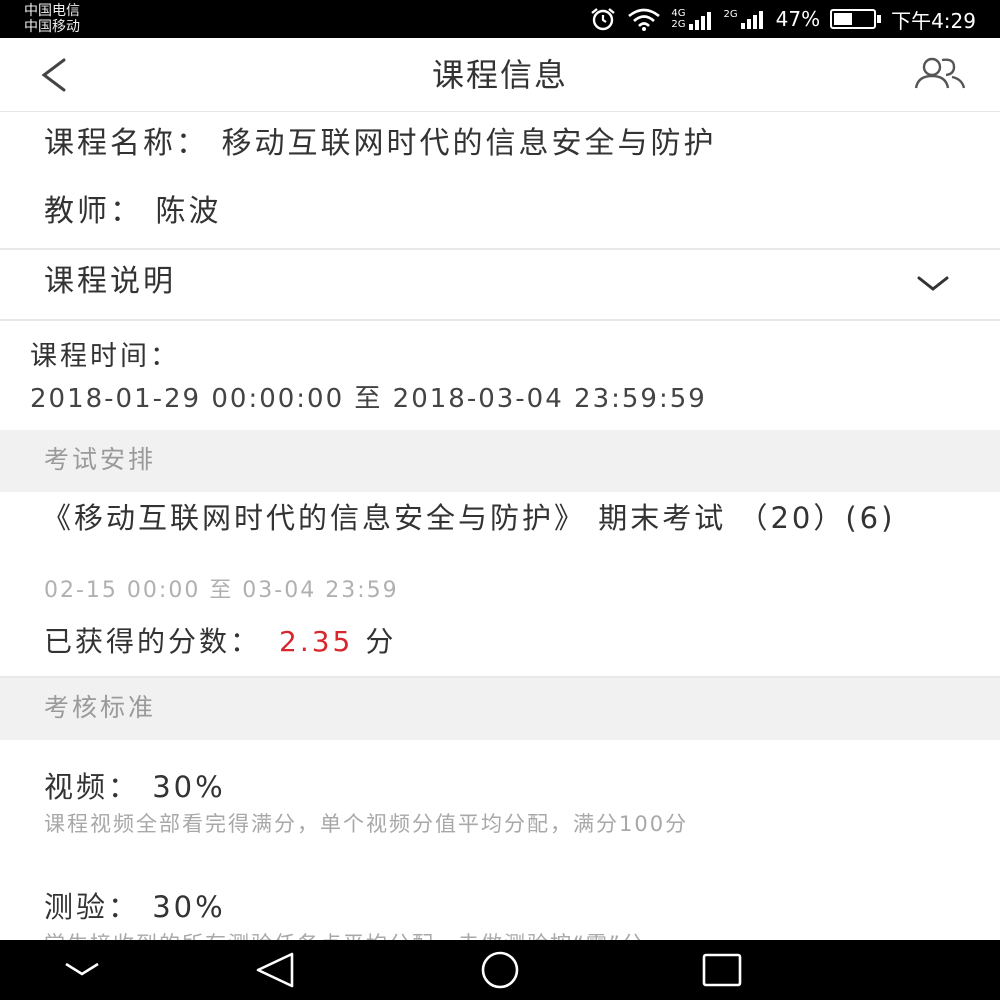  What do you see at coordinates (500, 461) in the screenshot?
I see `exam-section-header: 考试安排` at bounding box center [500, 461].